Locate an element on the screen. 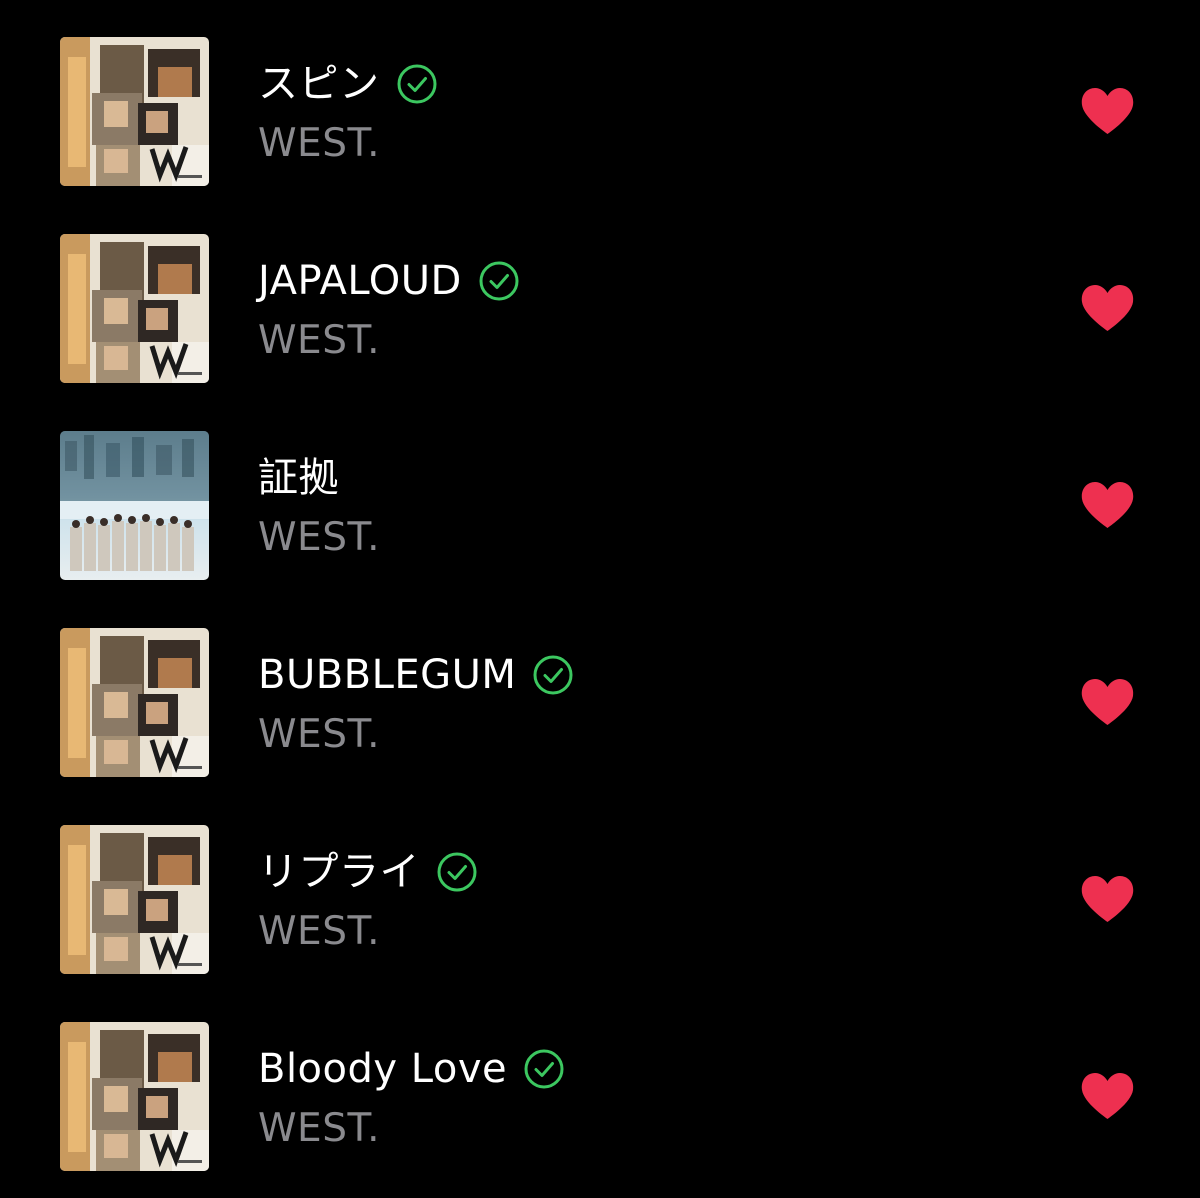 Image resolution: width=1200 pixels, height=1198 pixels. song-title-wrap: 証拠 is located at coordinates (298, 478).